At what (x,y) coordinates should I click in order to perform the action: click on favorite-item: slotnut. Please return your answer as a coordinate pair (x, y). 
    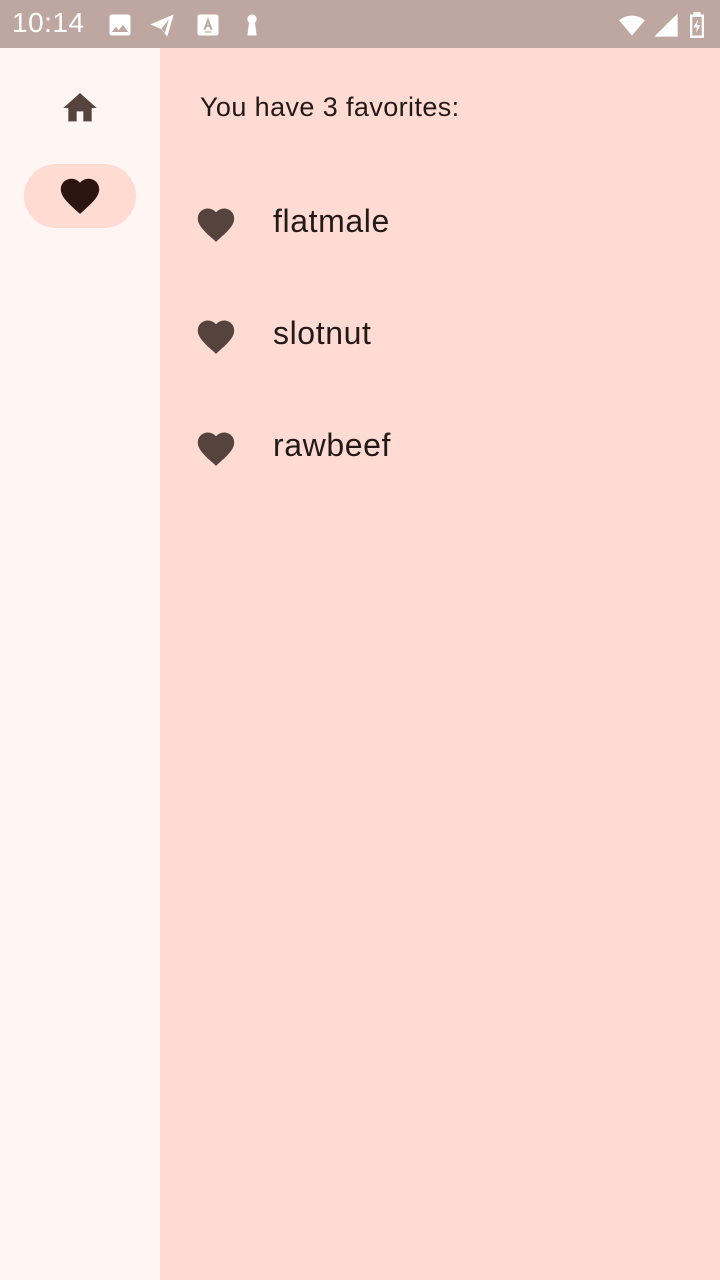
    Looking at the image, I should click on (440, 335).